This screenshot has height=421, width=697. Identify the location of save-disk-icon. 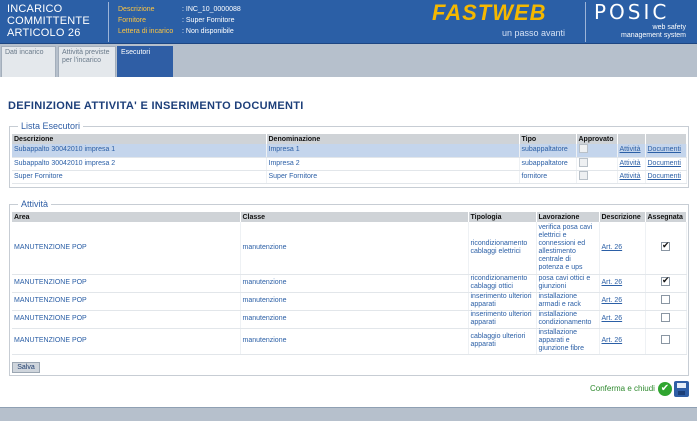
(681, 389).